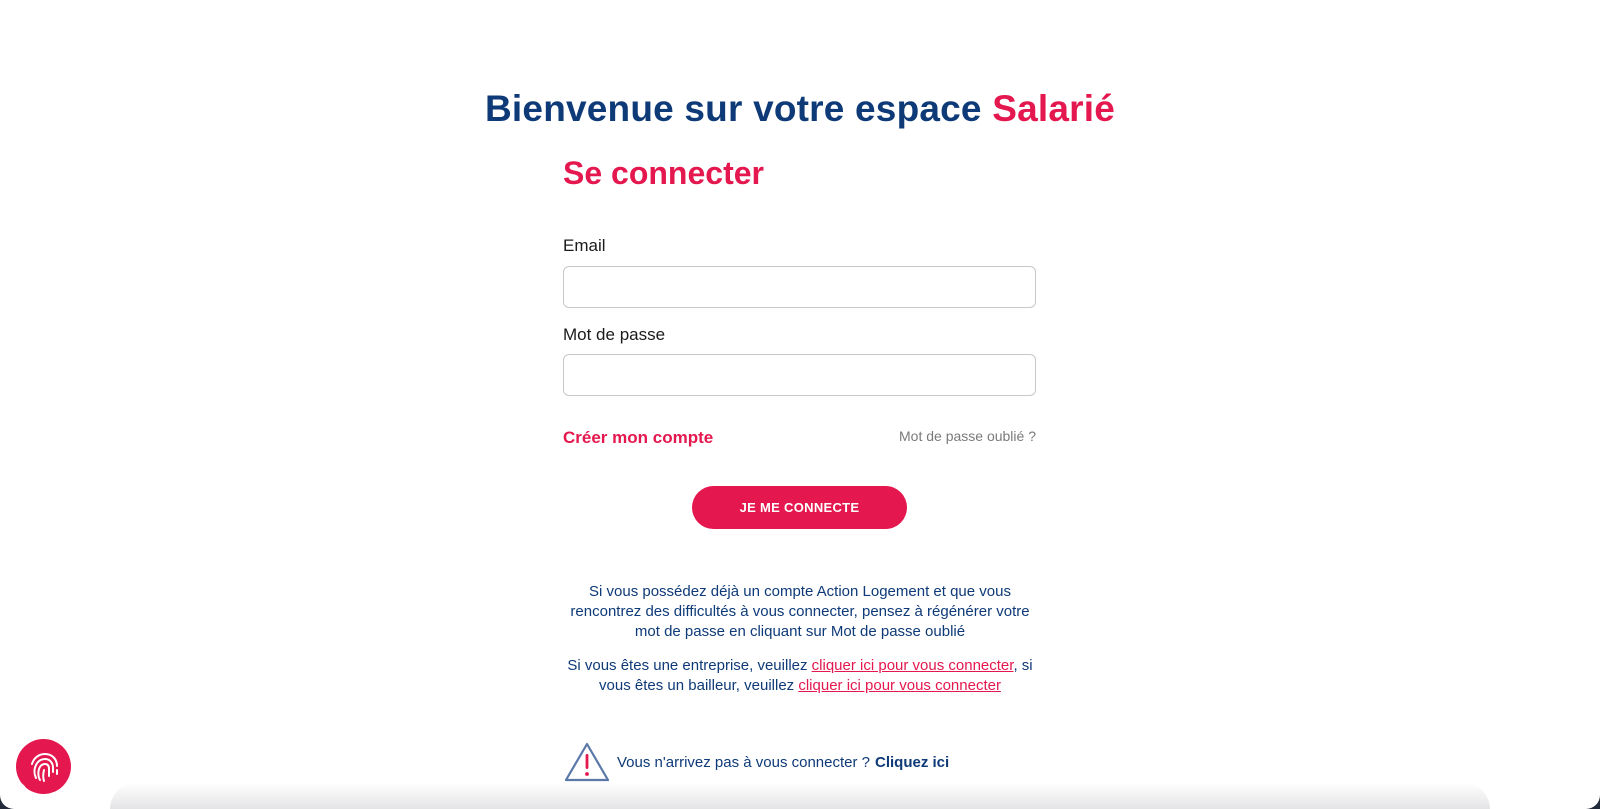  What do you see at coordinates (800, 796) in the screenshot?
I see `bottom-shadow` at bounding box center [800, 796].